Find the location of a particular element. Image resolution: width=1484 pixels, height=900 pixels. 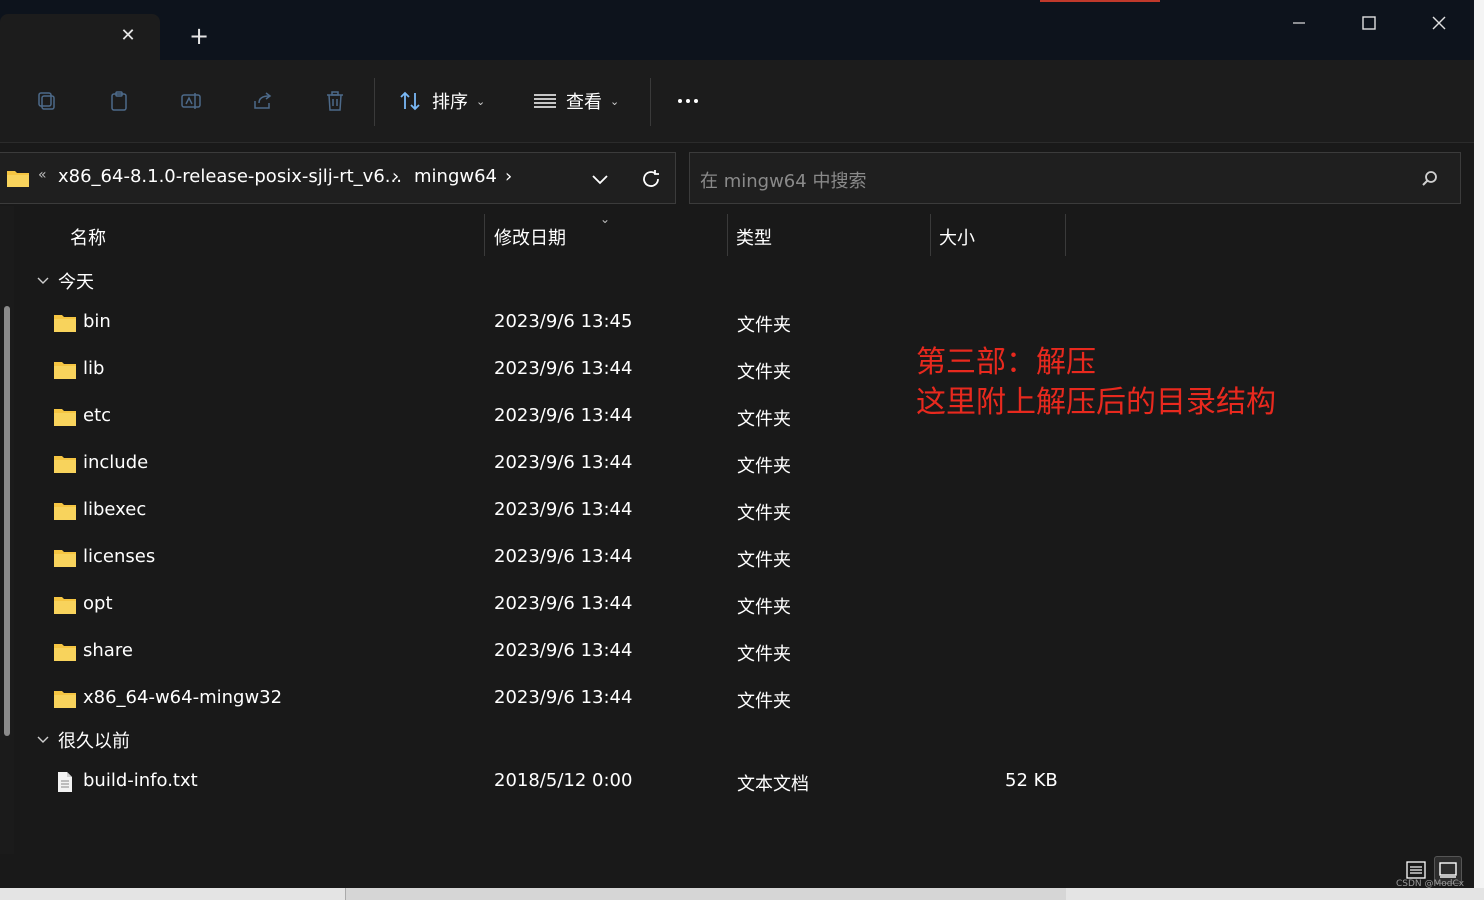

file-name: bin is located at coordinates (97, 321).